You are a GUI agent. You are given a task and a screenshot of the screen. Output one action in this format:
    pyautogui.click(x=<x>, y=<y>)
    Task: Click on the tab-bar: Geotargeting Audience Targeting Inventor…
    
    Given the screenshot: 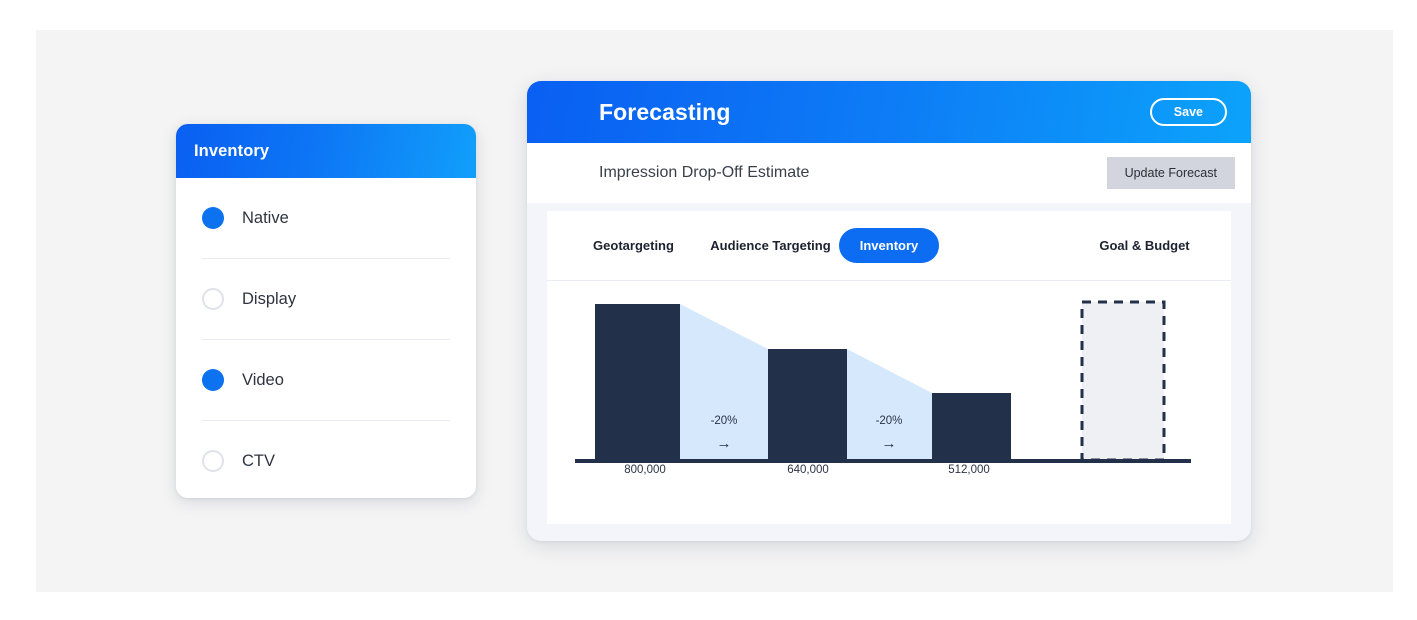 What is the action you would take?
    pyautogui.click(x=889, y=246)
    